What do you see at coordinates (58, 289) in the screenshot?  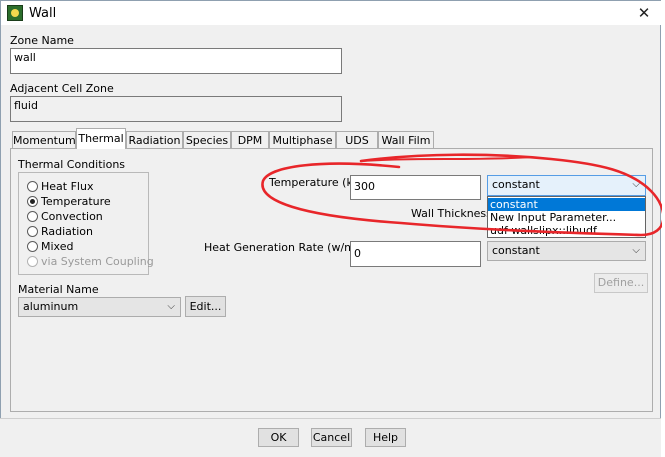 I see `material-name-label: Material Name` at bounding box center [58, 289].